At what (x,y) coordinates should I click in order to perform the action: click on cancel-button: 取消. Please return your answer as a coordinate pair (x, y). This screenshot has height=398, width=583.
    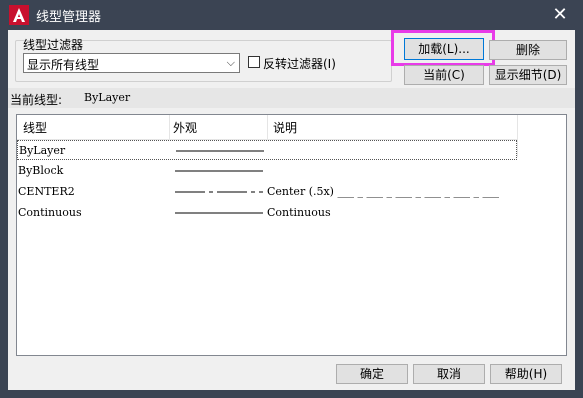
    Looking at the image, I should click on (449, 374).